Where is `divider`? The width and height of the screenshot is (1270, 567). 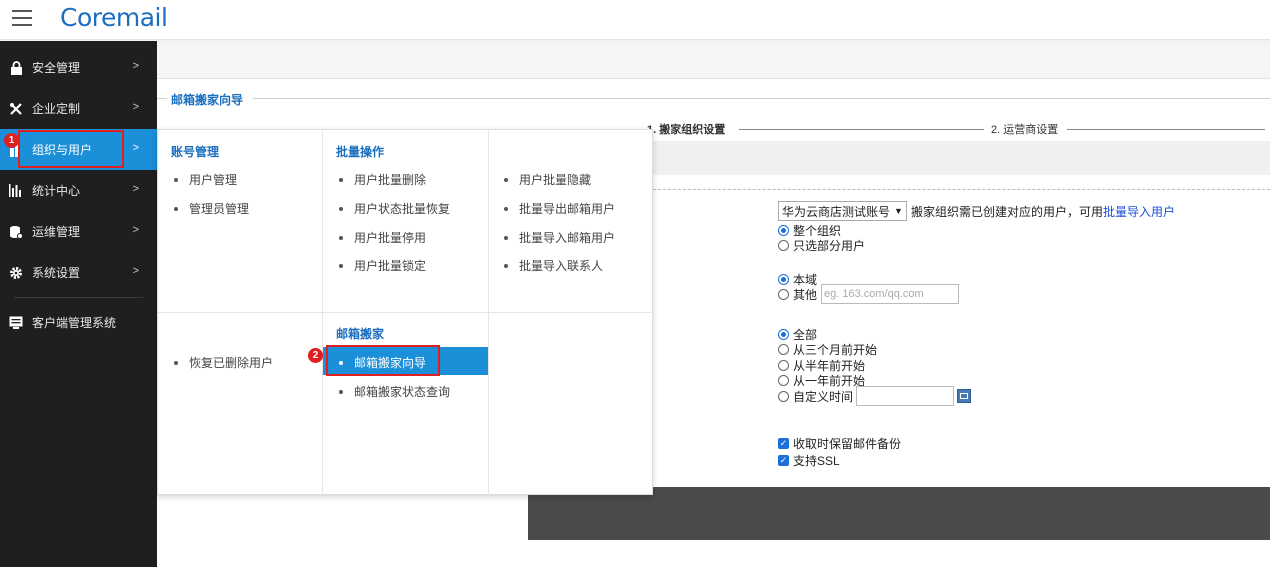
divider is located at coordinates (761, 98).